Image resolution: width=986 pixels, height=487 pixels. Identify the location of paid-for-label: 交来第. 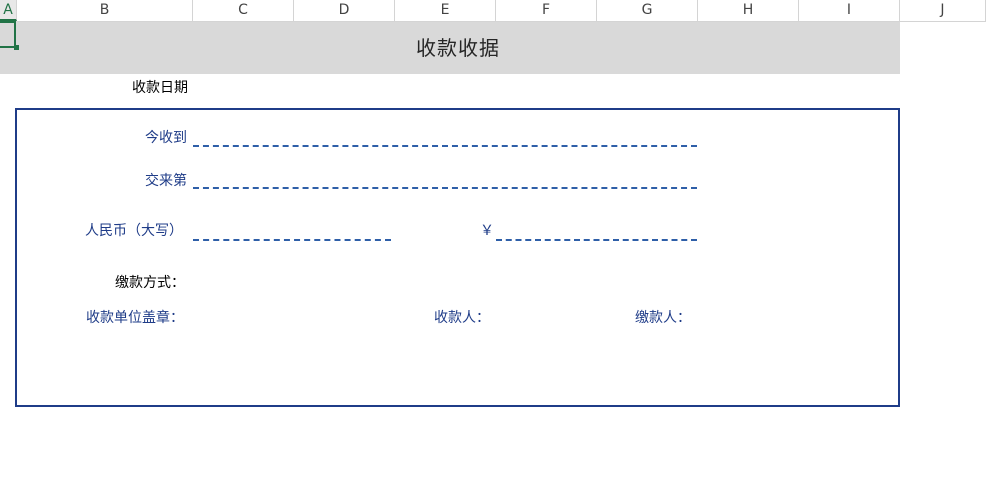
(166, 181).